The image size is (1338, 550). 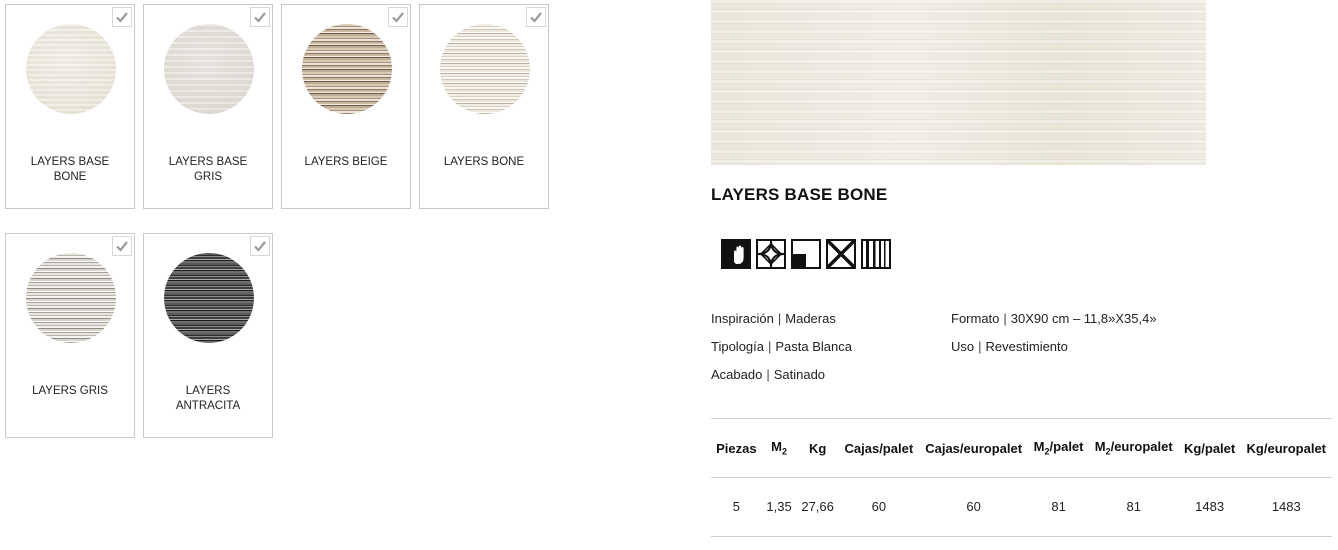 I want to click on col-m2-europalet: M2/europalet, so click(x=1133, y=448).